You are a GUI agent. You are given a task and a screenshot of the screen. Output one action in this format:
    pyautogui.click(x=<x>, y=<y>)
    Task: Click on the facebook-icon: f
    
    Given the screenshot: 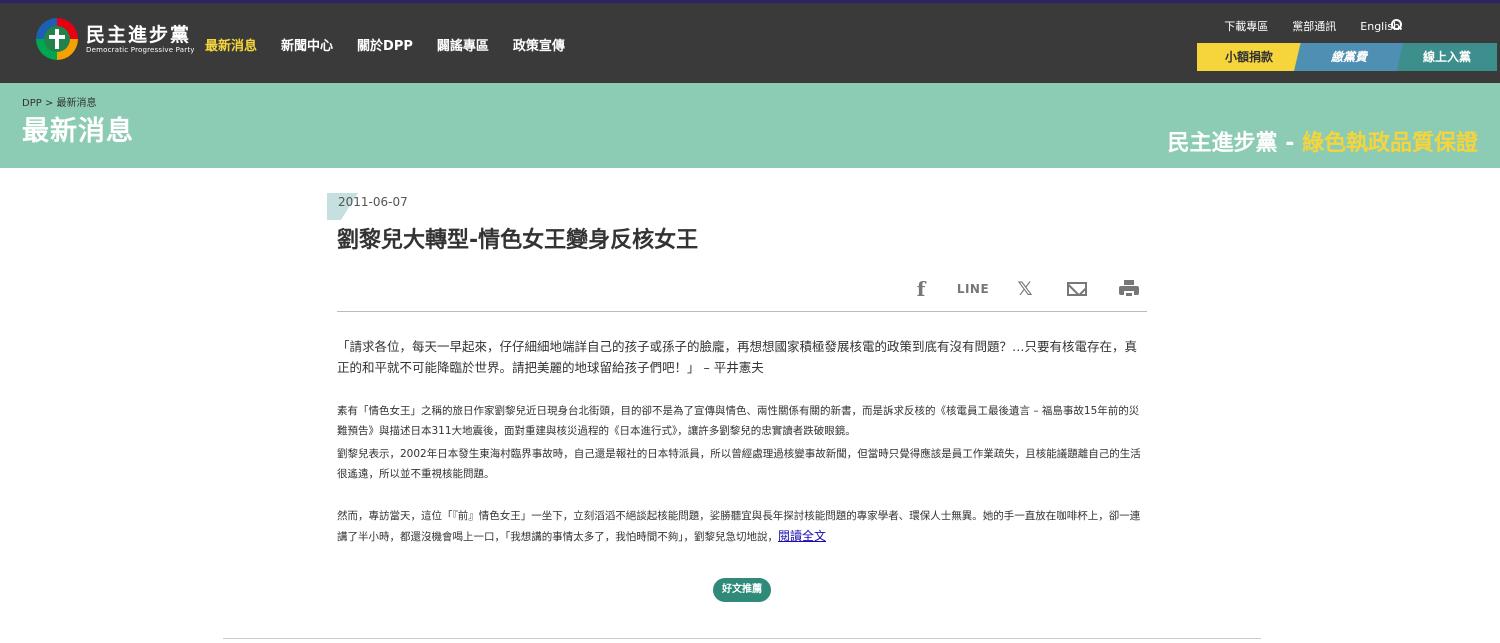 What is the action you would take?
    pyautogui.click(x=921, y=289)
    